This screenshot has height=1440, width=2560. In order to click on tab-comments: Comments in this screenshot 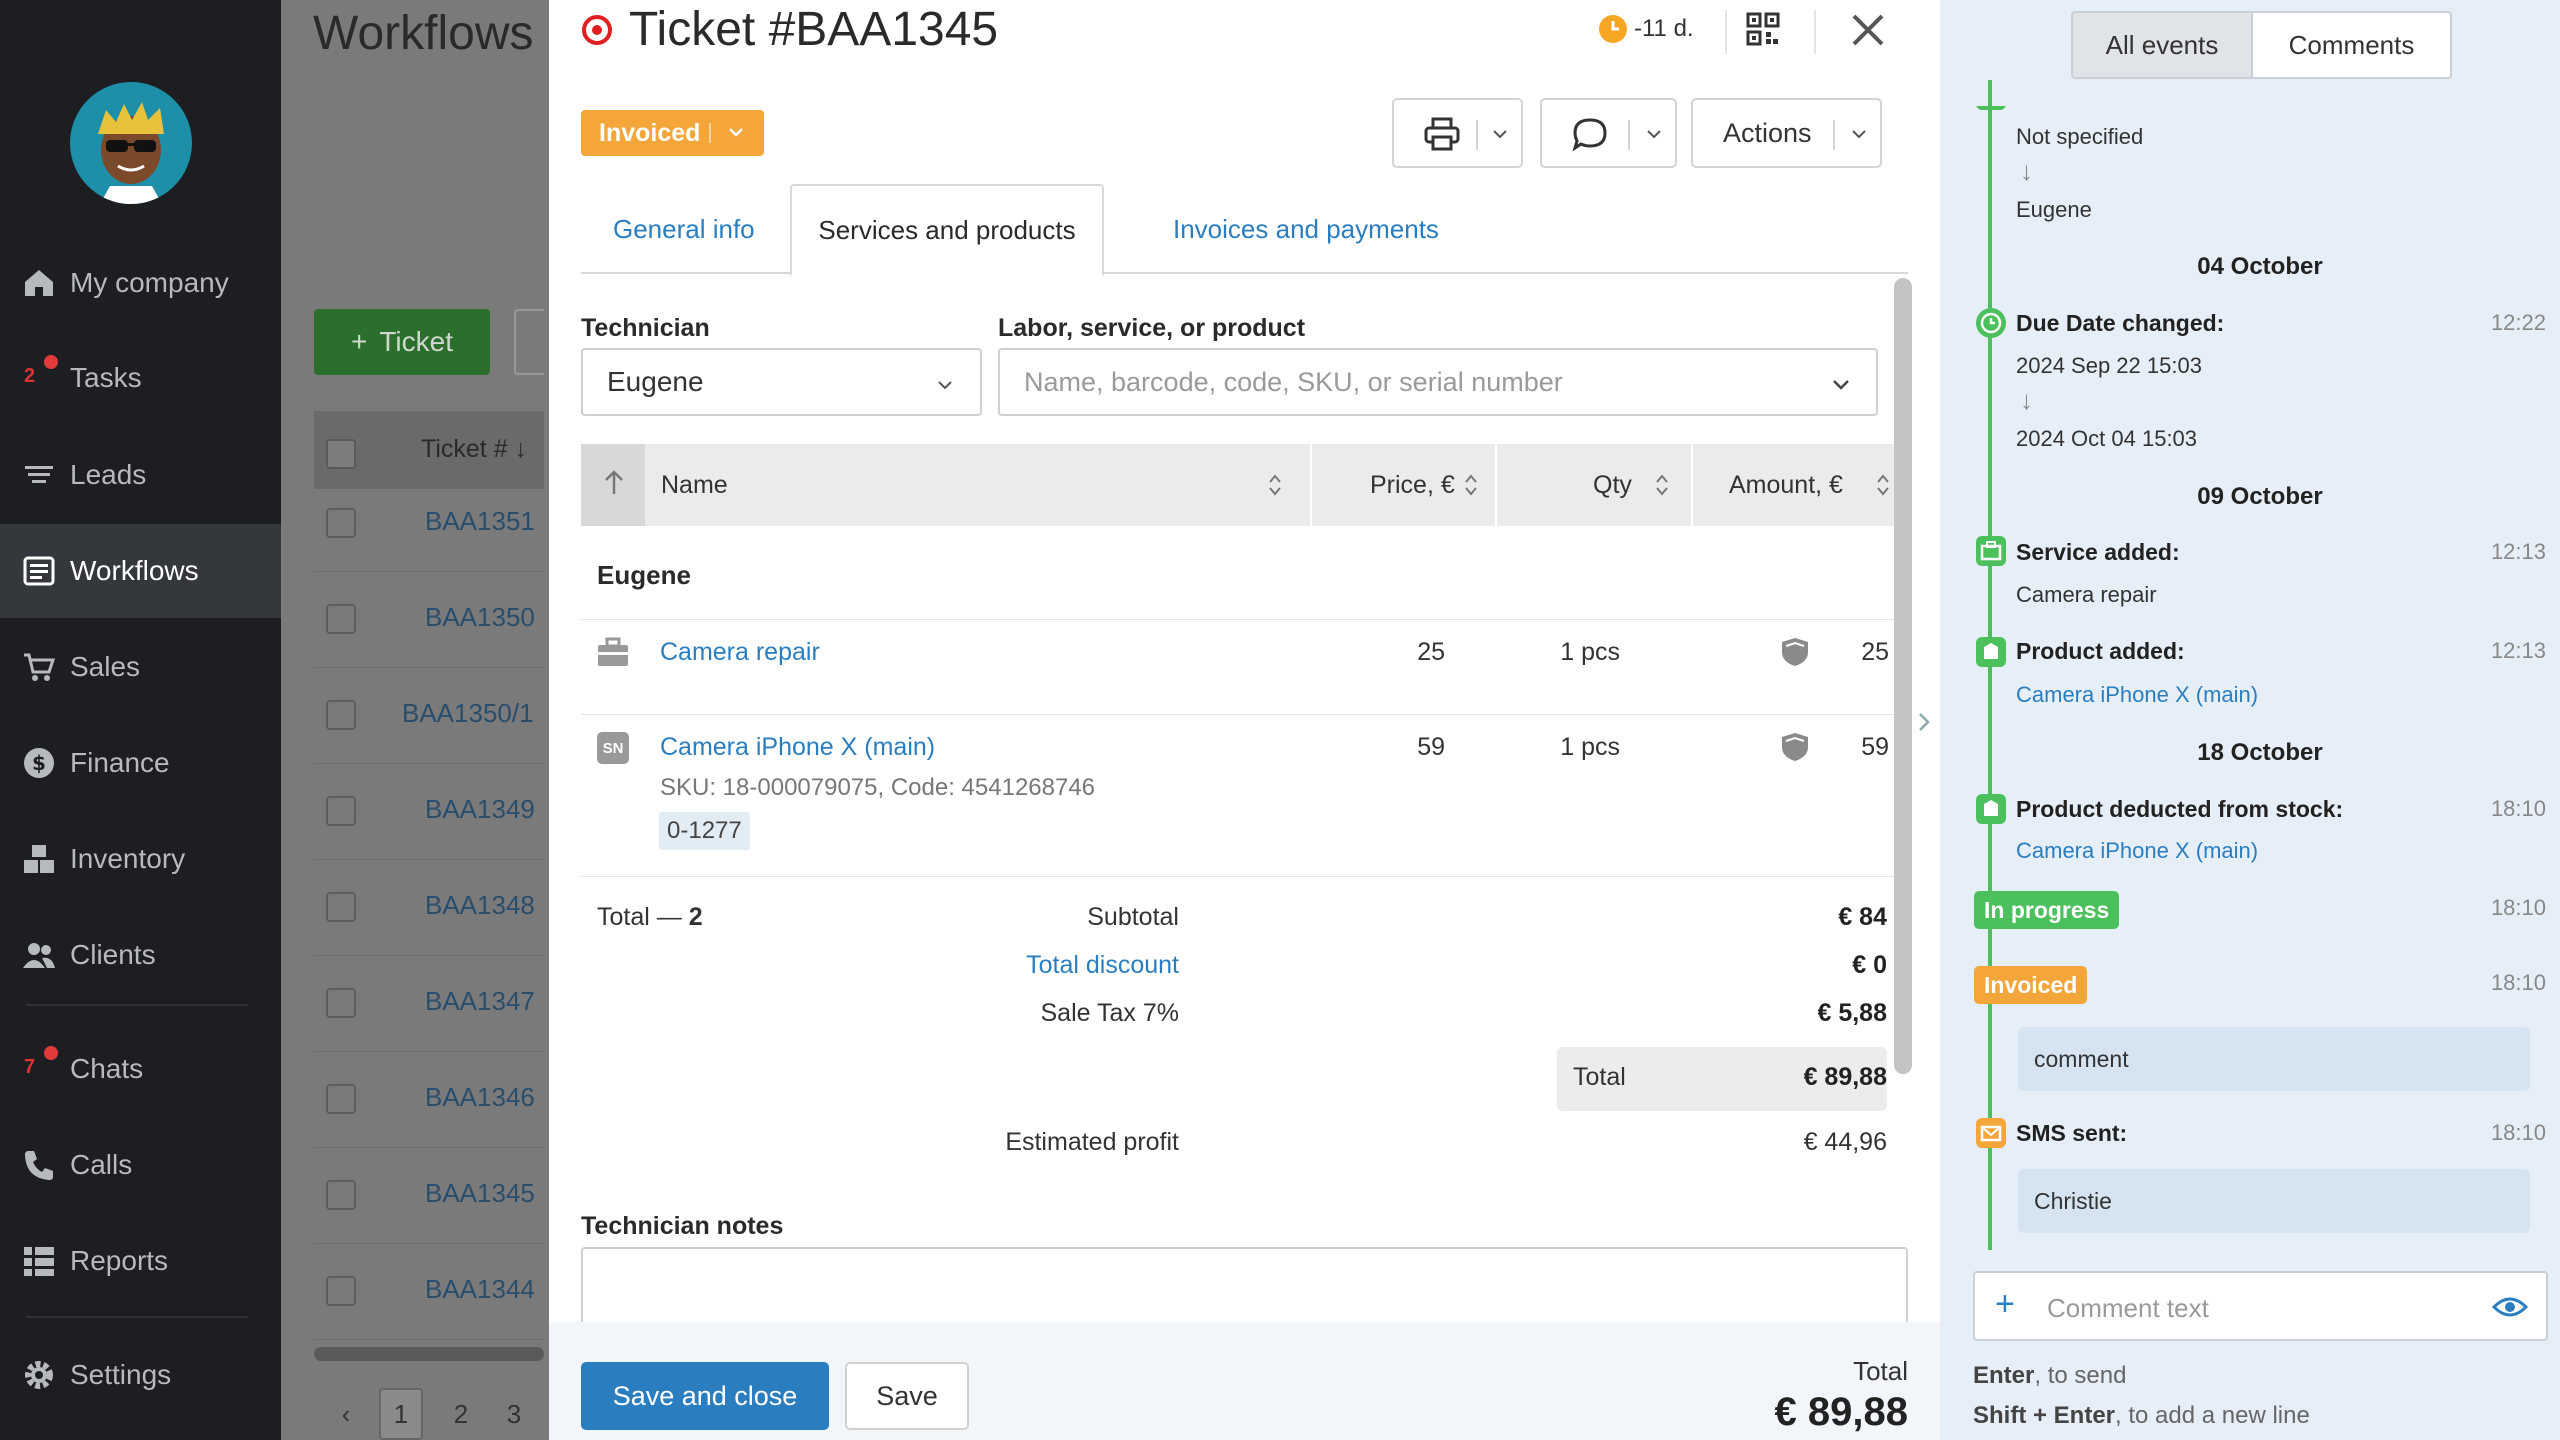, I will do `click(2351, 45)`.